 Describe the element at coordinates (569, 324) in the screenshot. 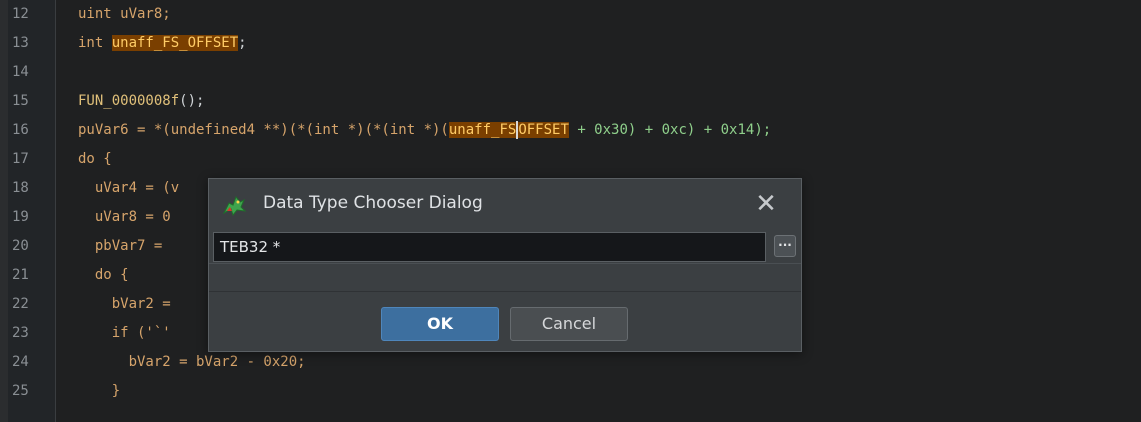

I see `cancel-button: Cancel` at that location.